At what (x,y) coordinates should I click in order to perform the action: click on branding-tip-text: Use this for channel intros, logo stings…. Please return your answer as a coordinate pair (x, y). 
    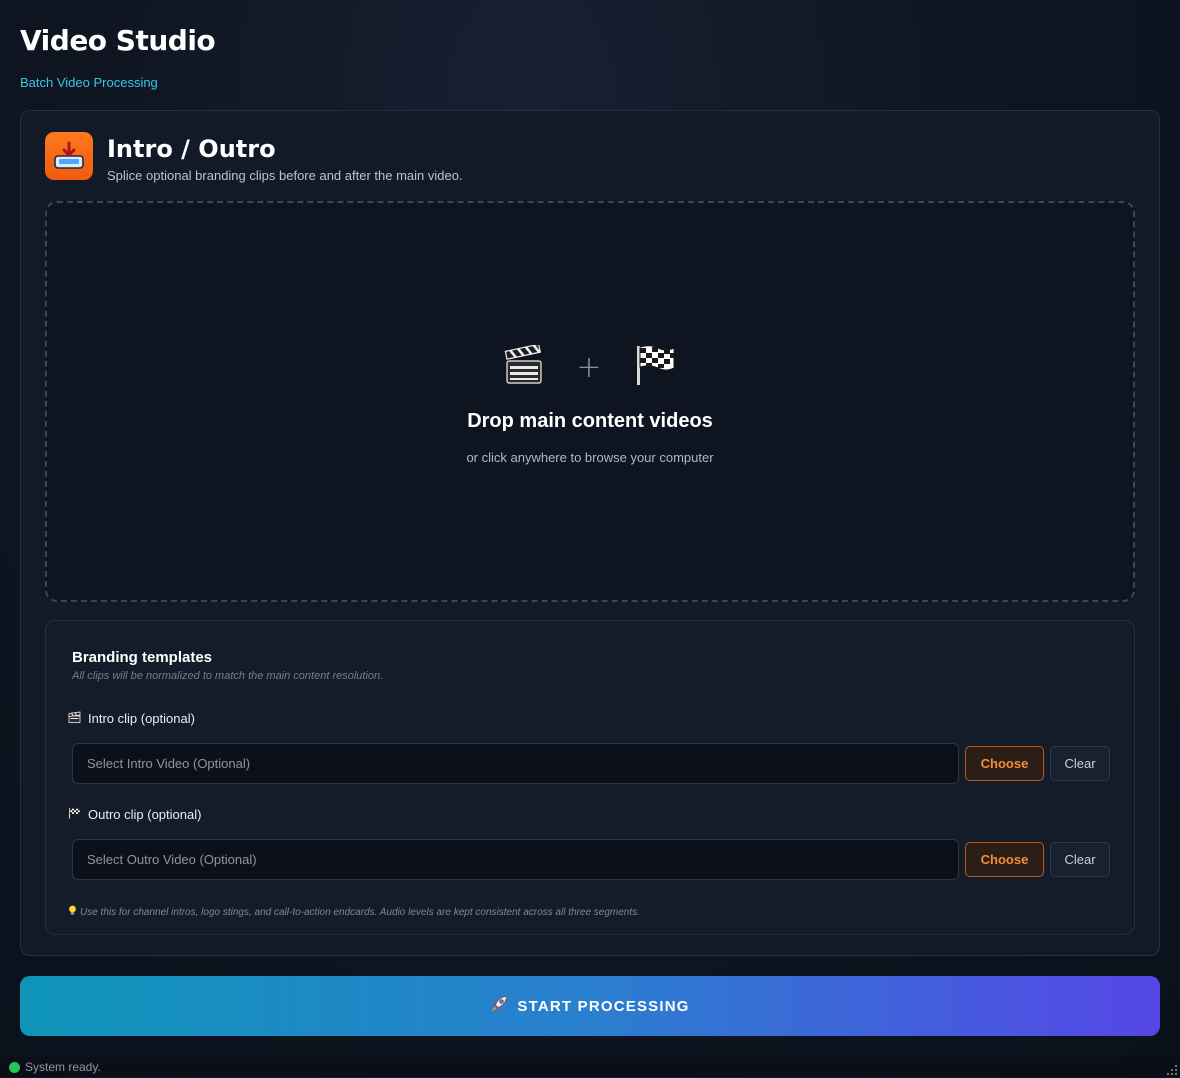
    Looking at the image, I should click on (360, 912).